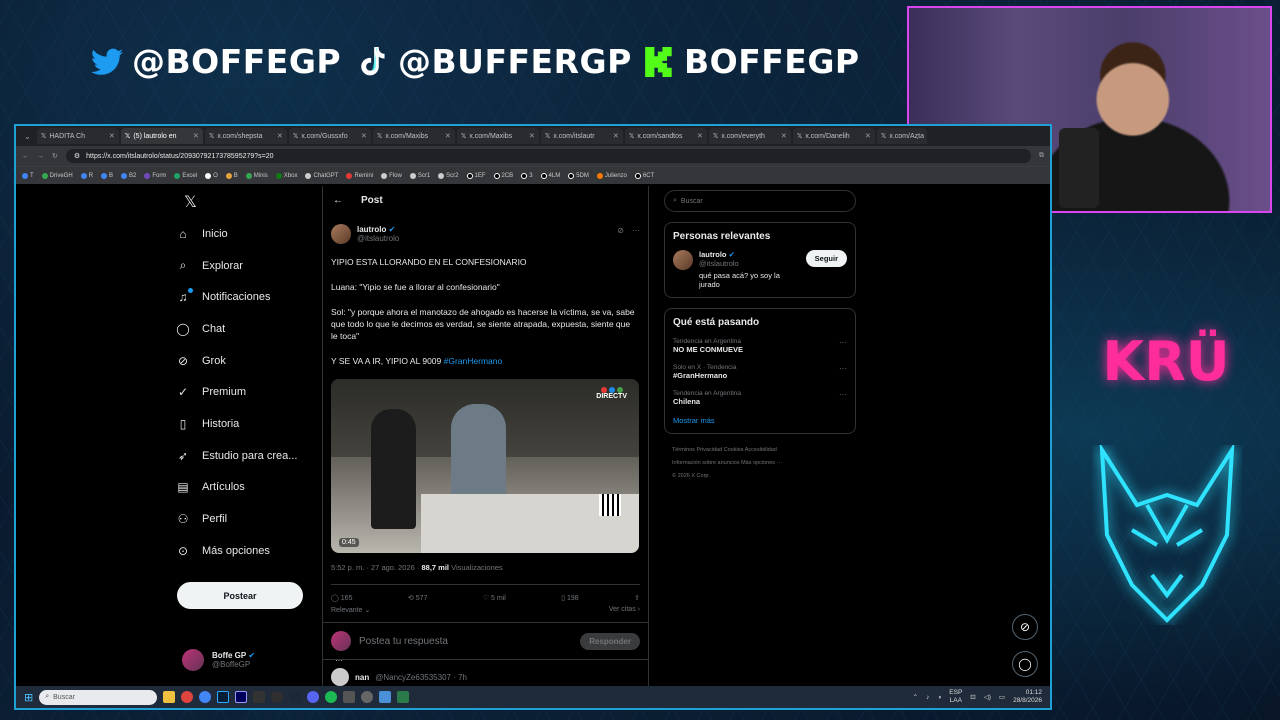 The image size is (1280, 720). Describe the element at coordinates (578, 175) in the screenshot. I see `bookmark-item: 5DM` at that location.